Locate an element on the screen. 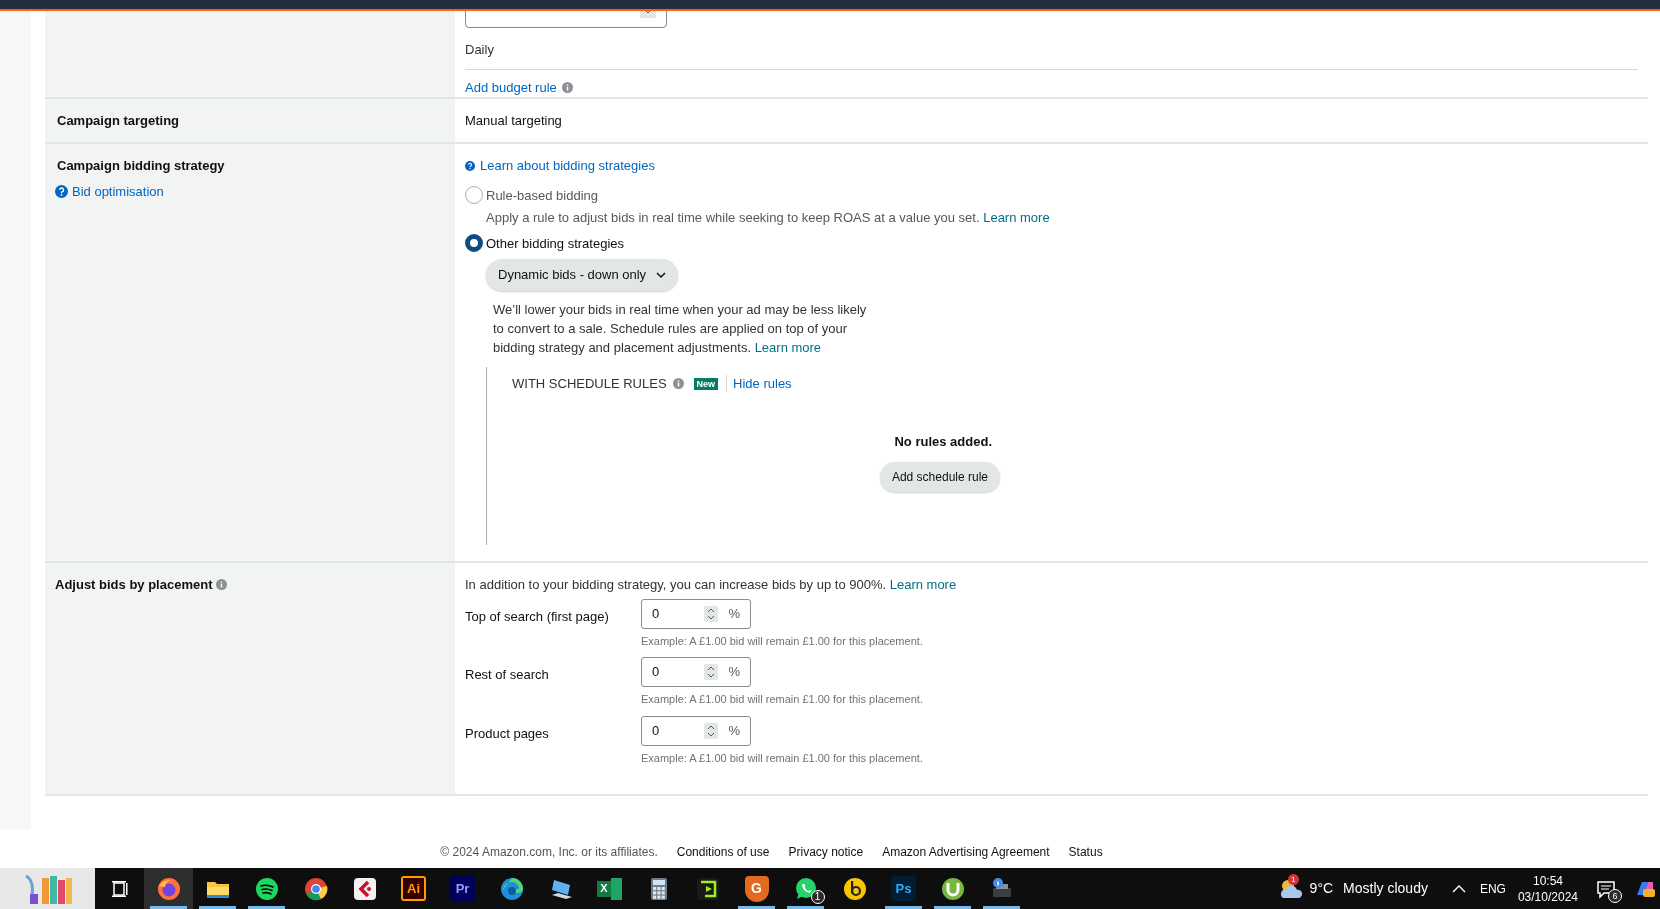  chevron-down-icon is located at coordinates (661, 275).